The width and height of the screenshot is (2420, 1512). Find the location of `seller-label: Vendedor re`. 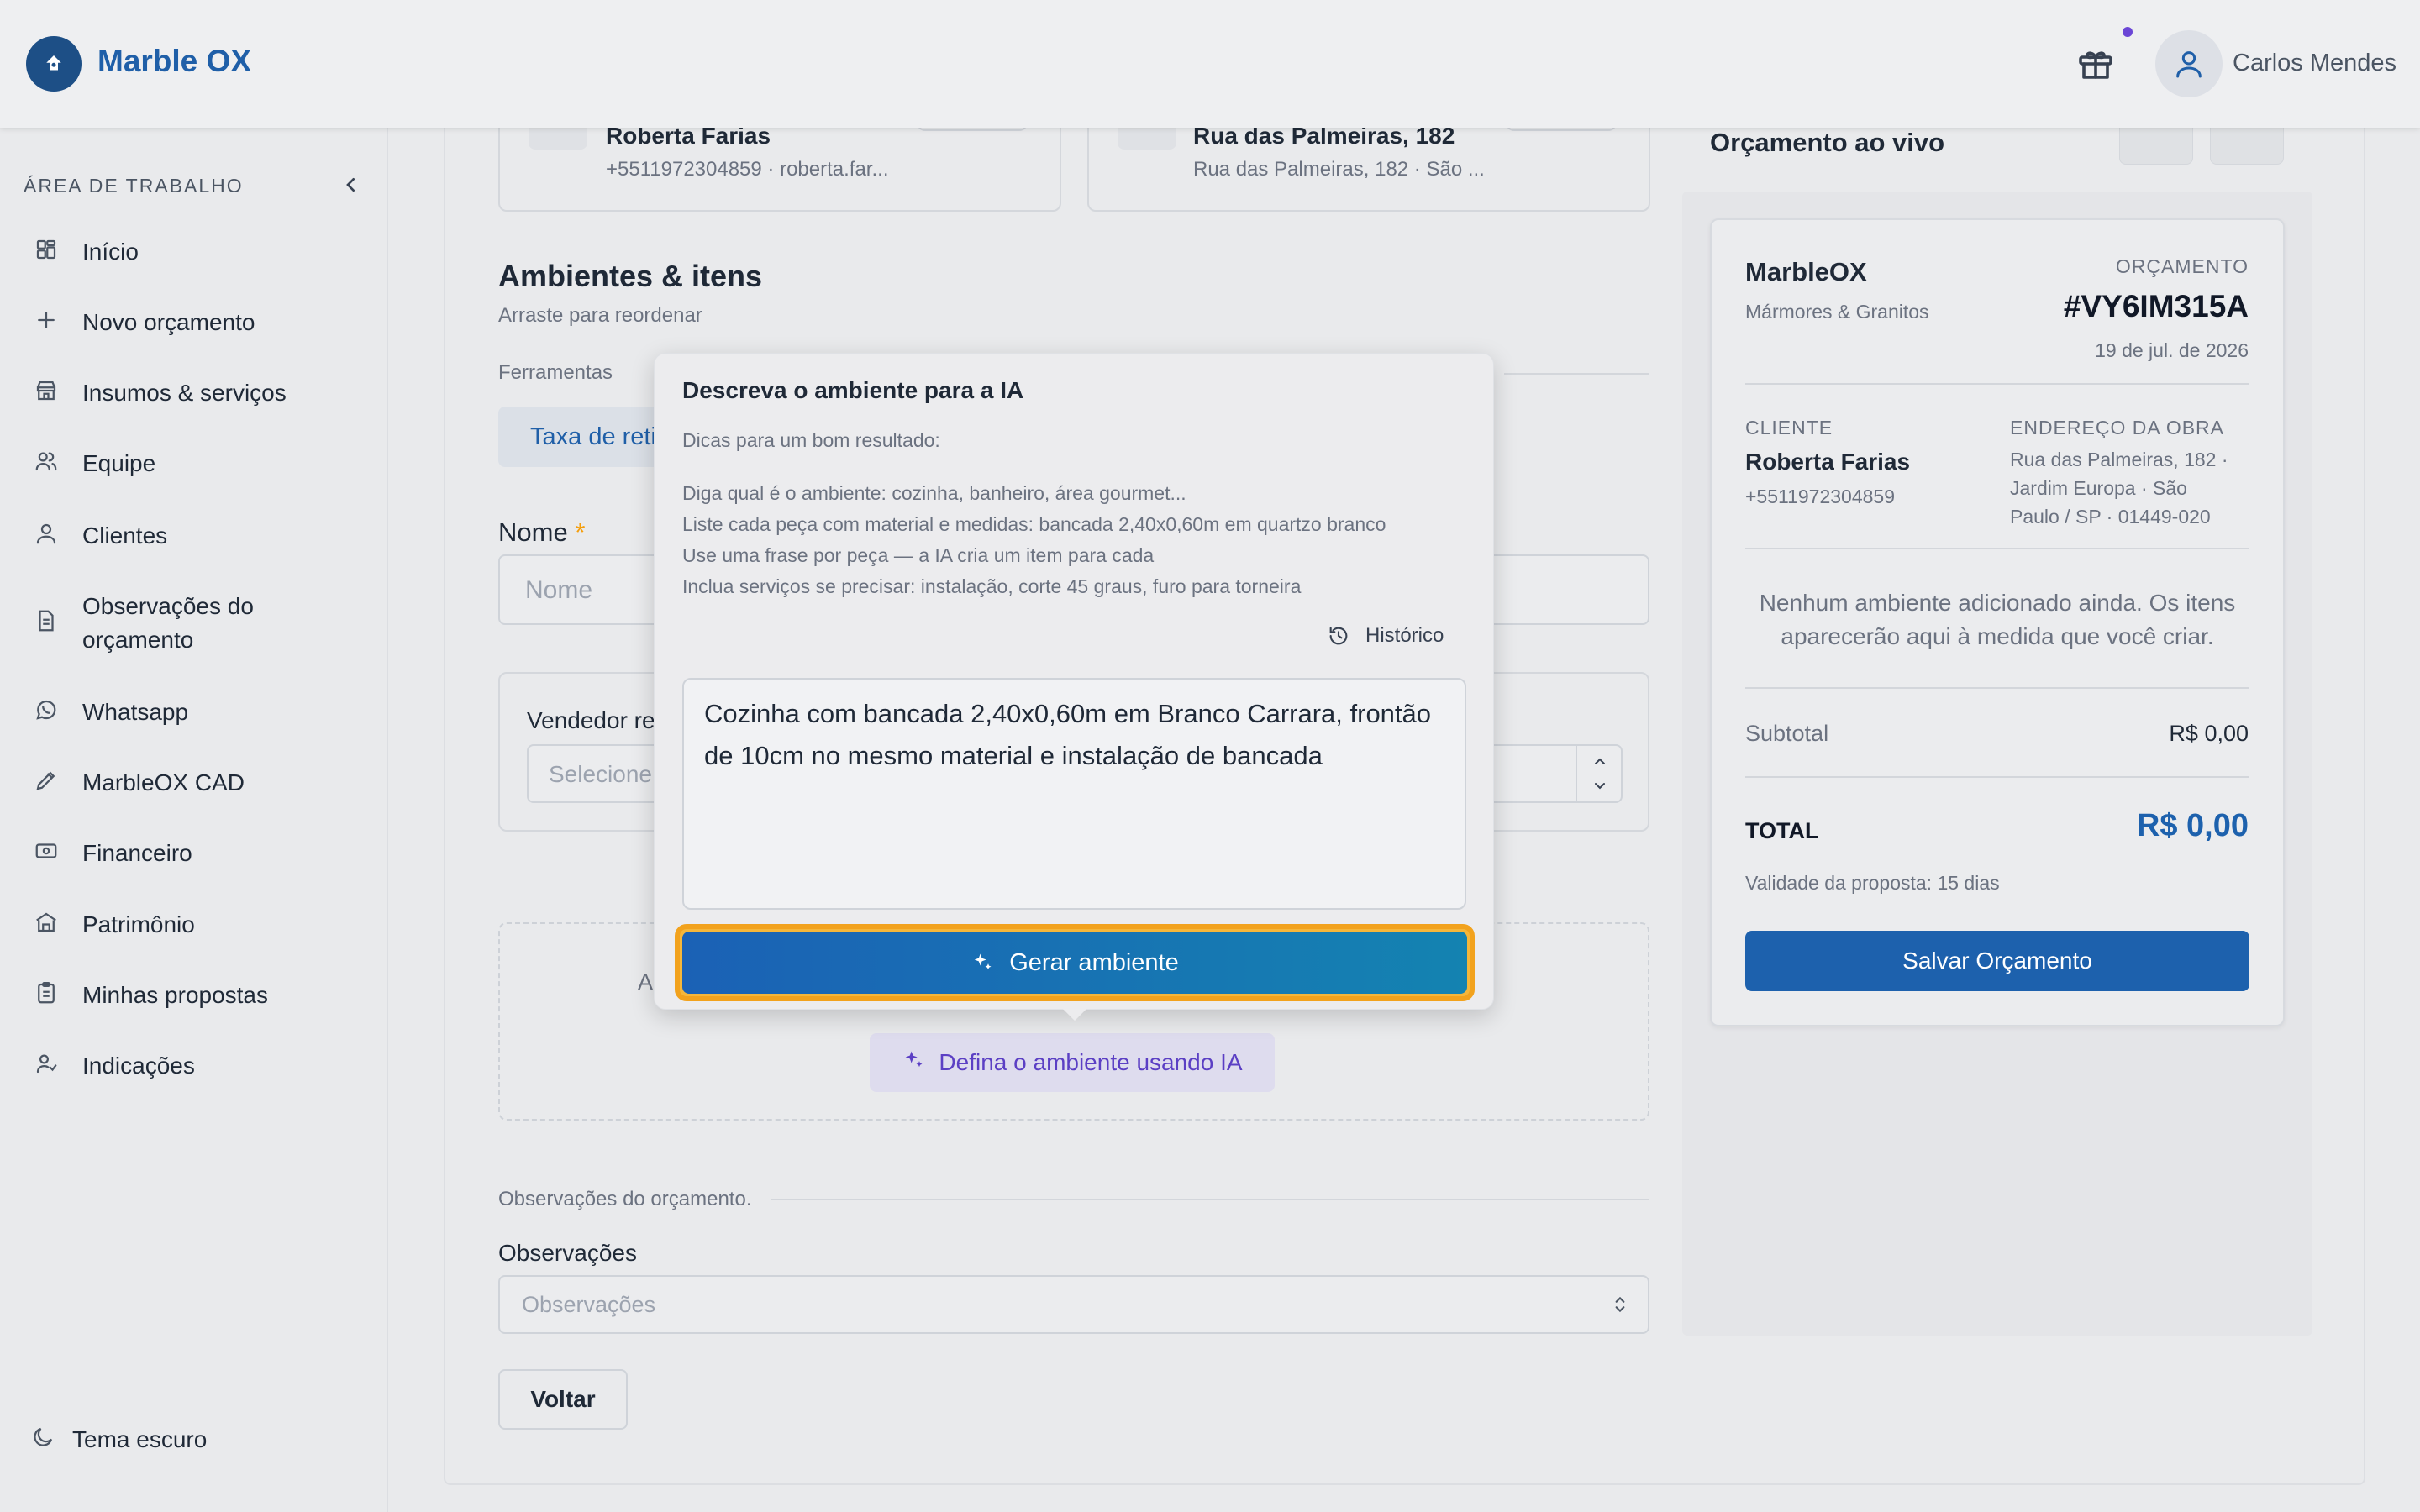

seller-label: Vendedor re is located at coordinates (591, 720).